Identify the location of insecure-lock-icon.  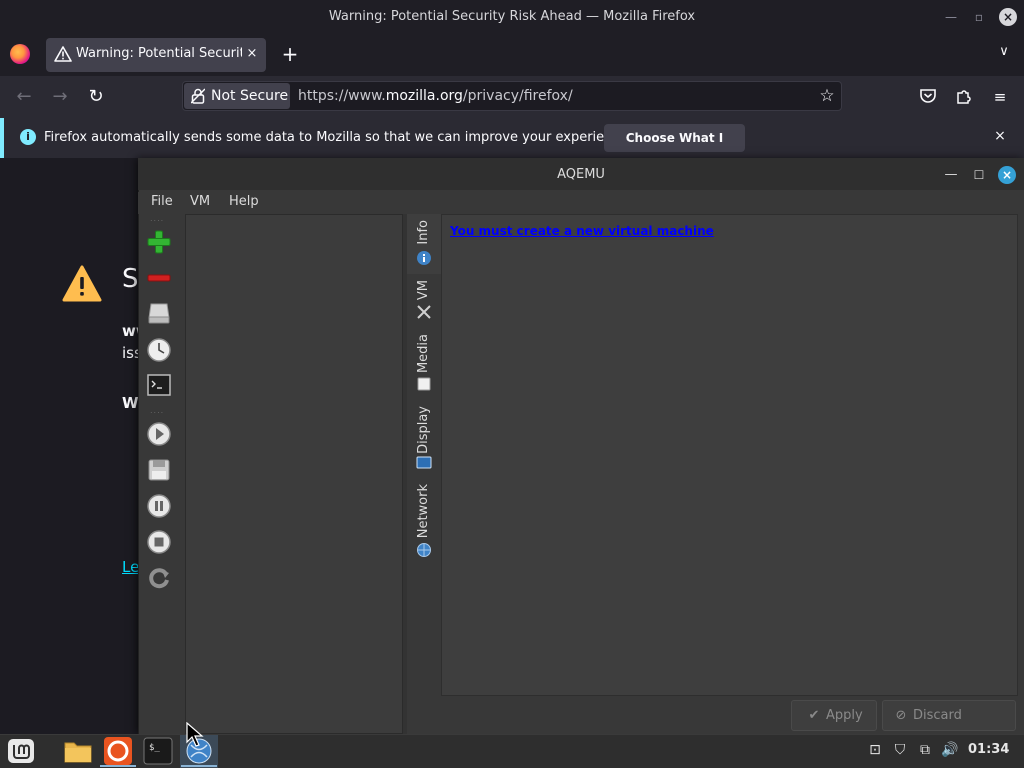
(198, 96).